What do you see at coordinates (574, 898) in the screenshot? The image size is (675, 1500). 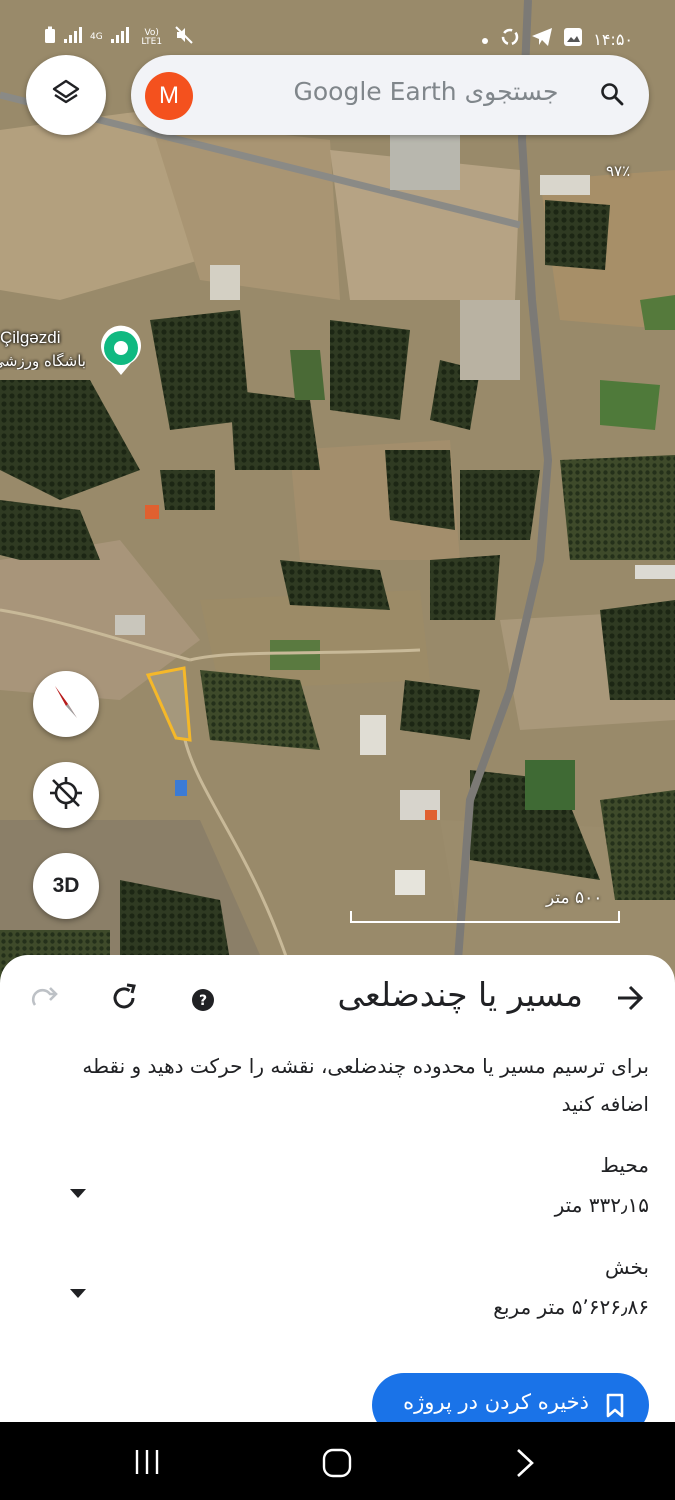 I see `scale-label: ۵۰۰ متر` at bounding box center [574, 898].